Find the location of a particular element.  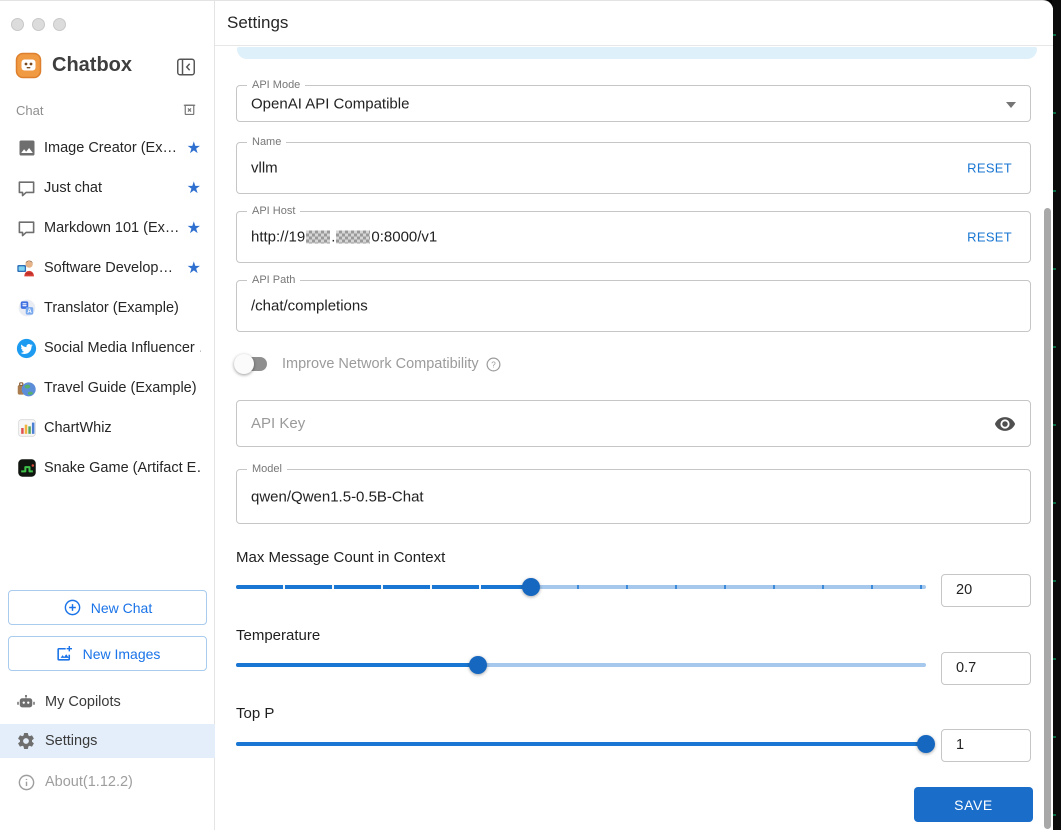

list-item-image-creator: Image Creator (Ex… ★ is located at coordinates (107, 148).